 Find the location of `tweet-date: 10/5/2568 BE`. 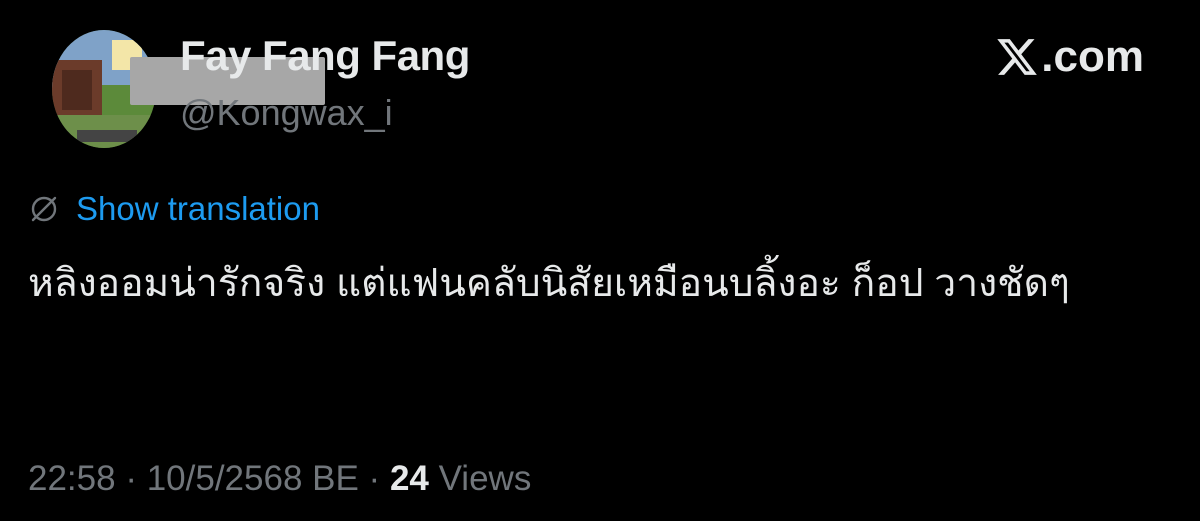

tweet-date: 10/5/2568 BE is located at coordinates (253, 478).